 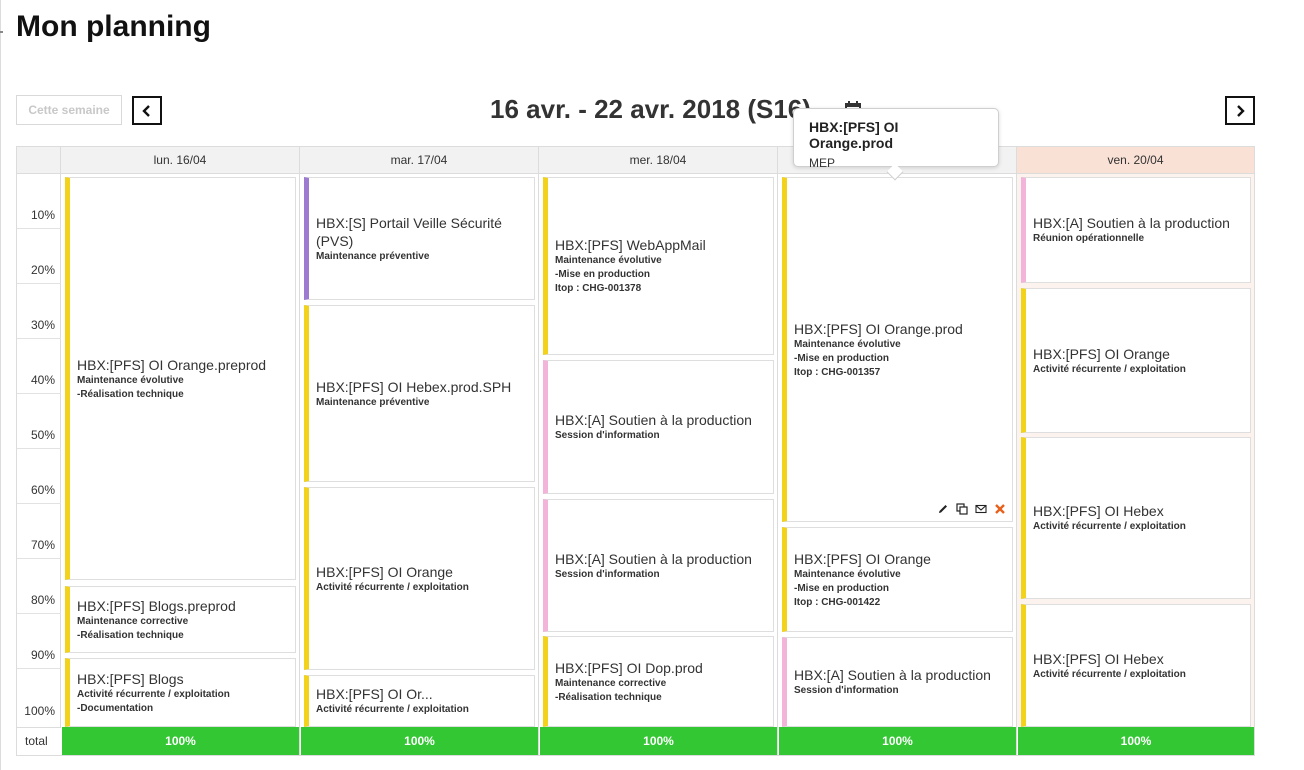 What do you see at coordinates (42, 600) in the screenshot?
I see `percent-label: 80%` at bounding box center [42, 600].